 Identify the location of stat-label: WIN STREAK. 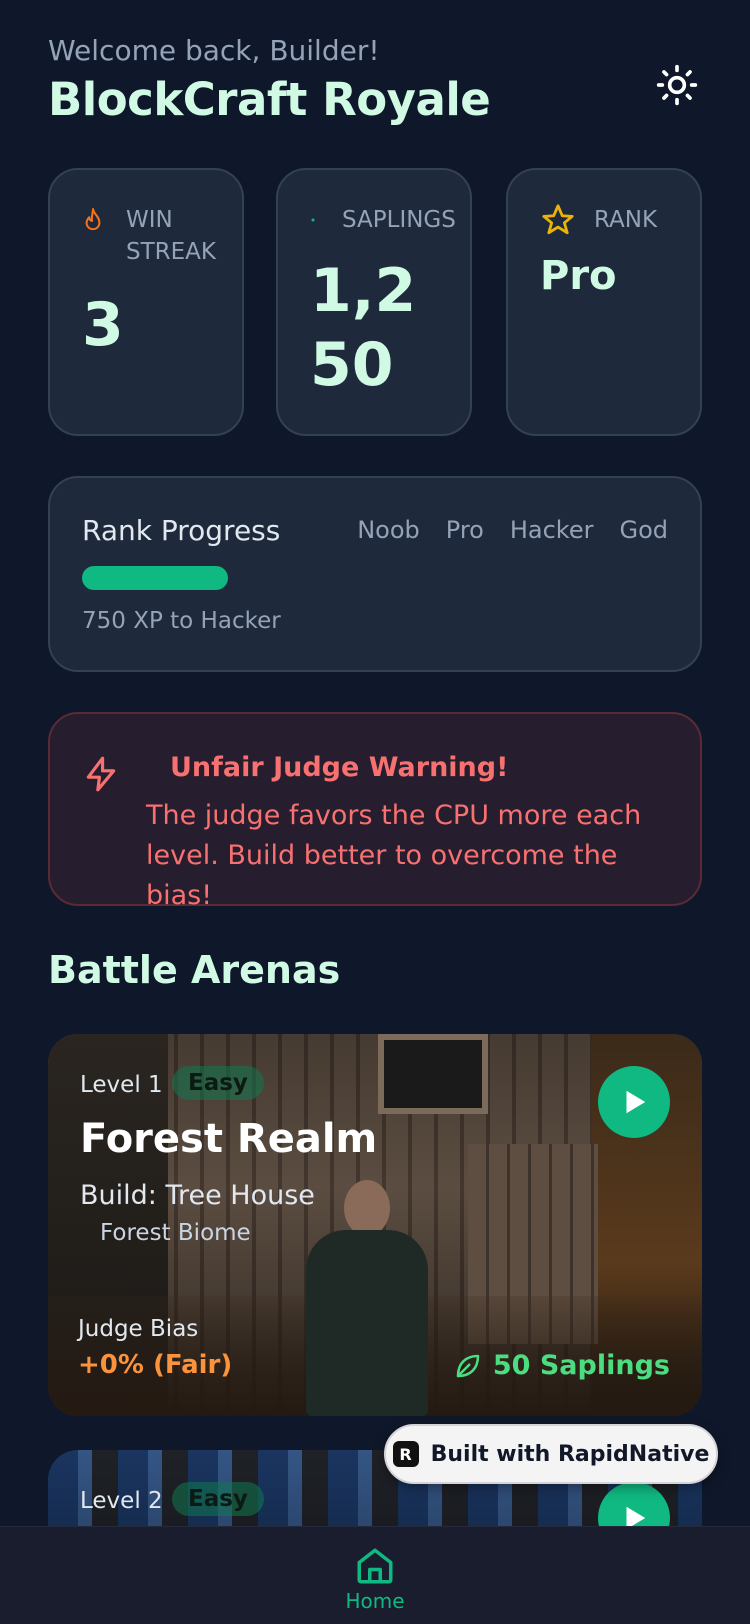
(171, 236).